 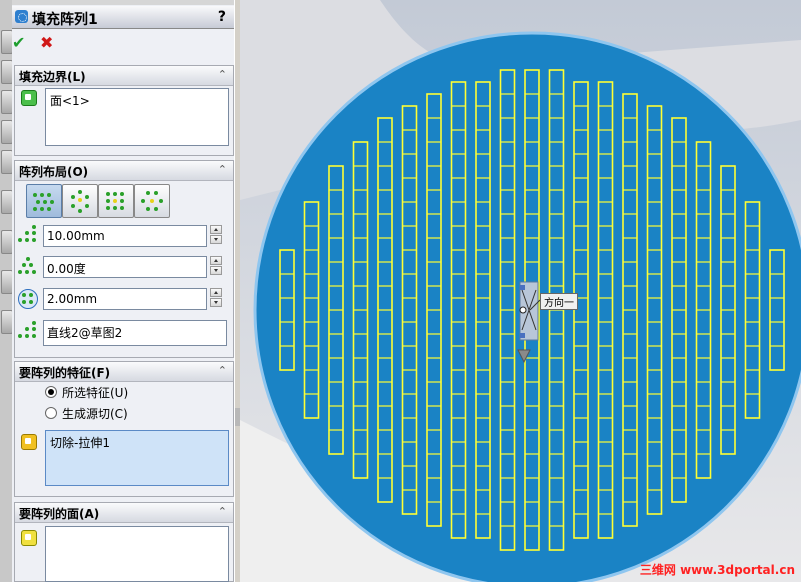 What do you see at coordinates (124, 372) in the screenshot?
I see `features-to-pattern-header: 要阵列的特征(F) ⌃` at bounding box center [124, 372].